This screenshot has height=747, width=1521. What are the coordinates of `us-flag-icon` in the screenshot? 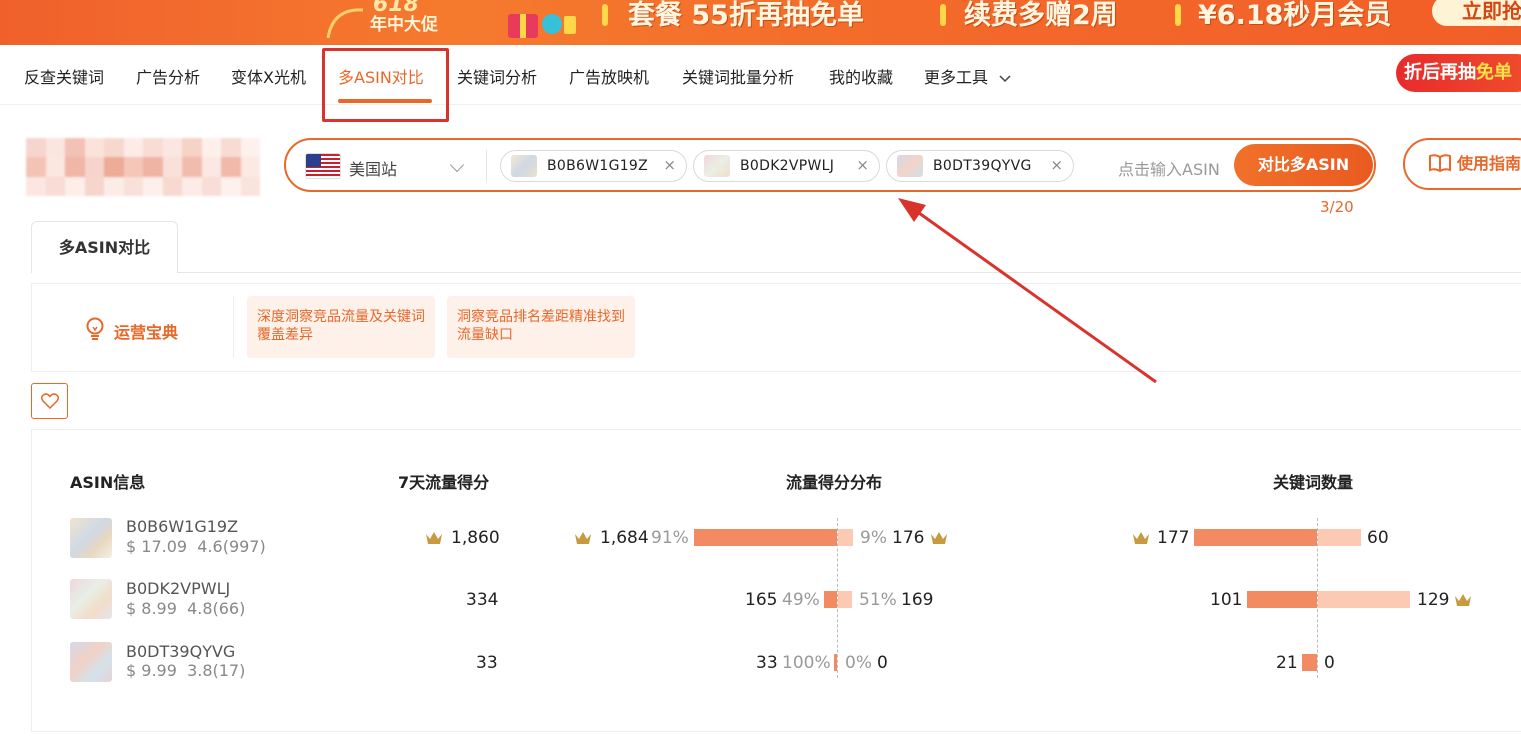 It's located at (323, 166).